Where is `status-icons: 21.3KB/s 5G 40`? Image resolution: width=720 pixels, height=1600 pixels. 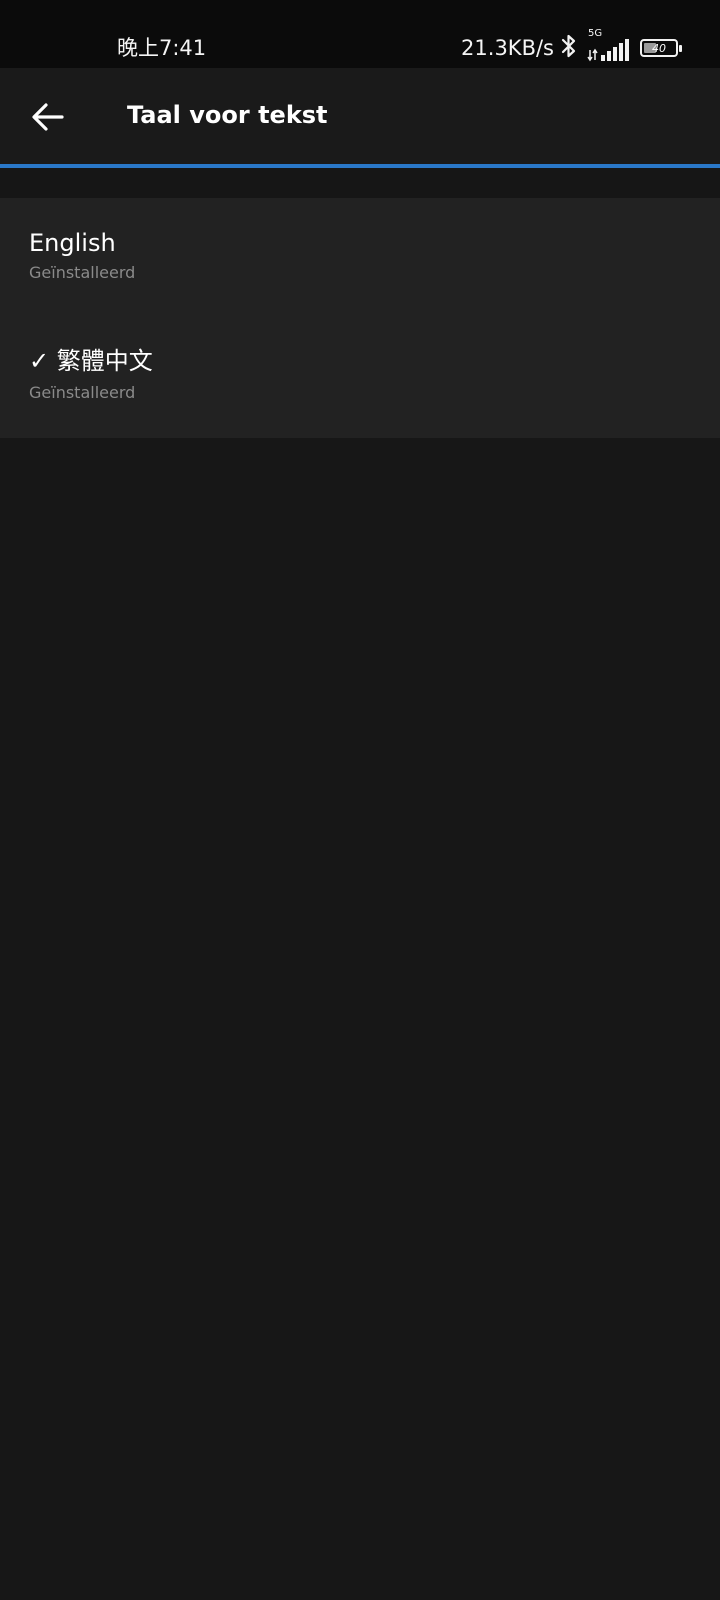 status-icons: 21.3KB/s 5G 40 is located at coordinates (571, 47).